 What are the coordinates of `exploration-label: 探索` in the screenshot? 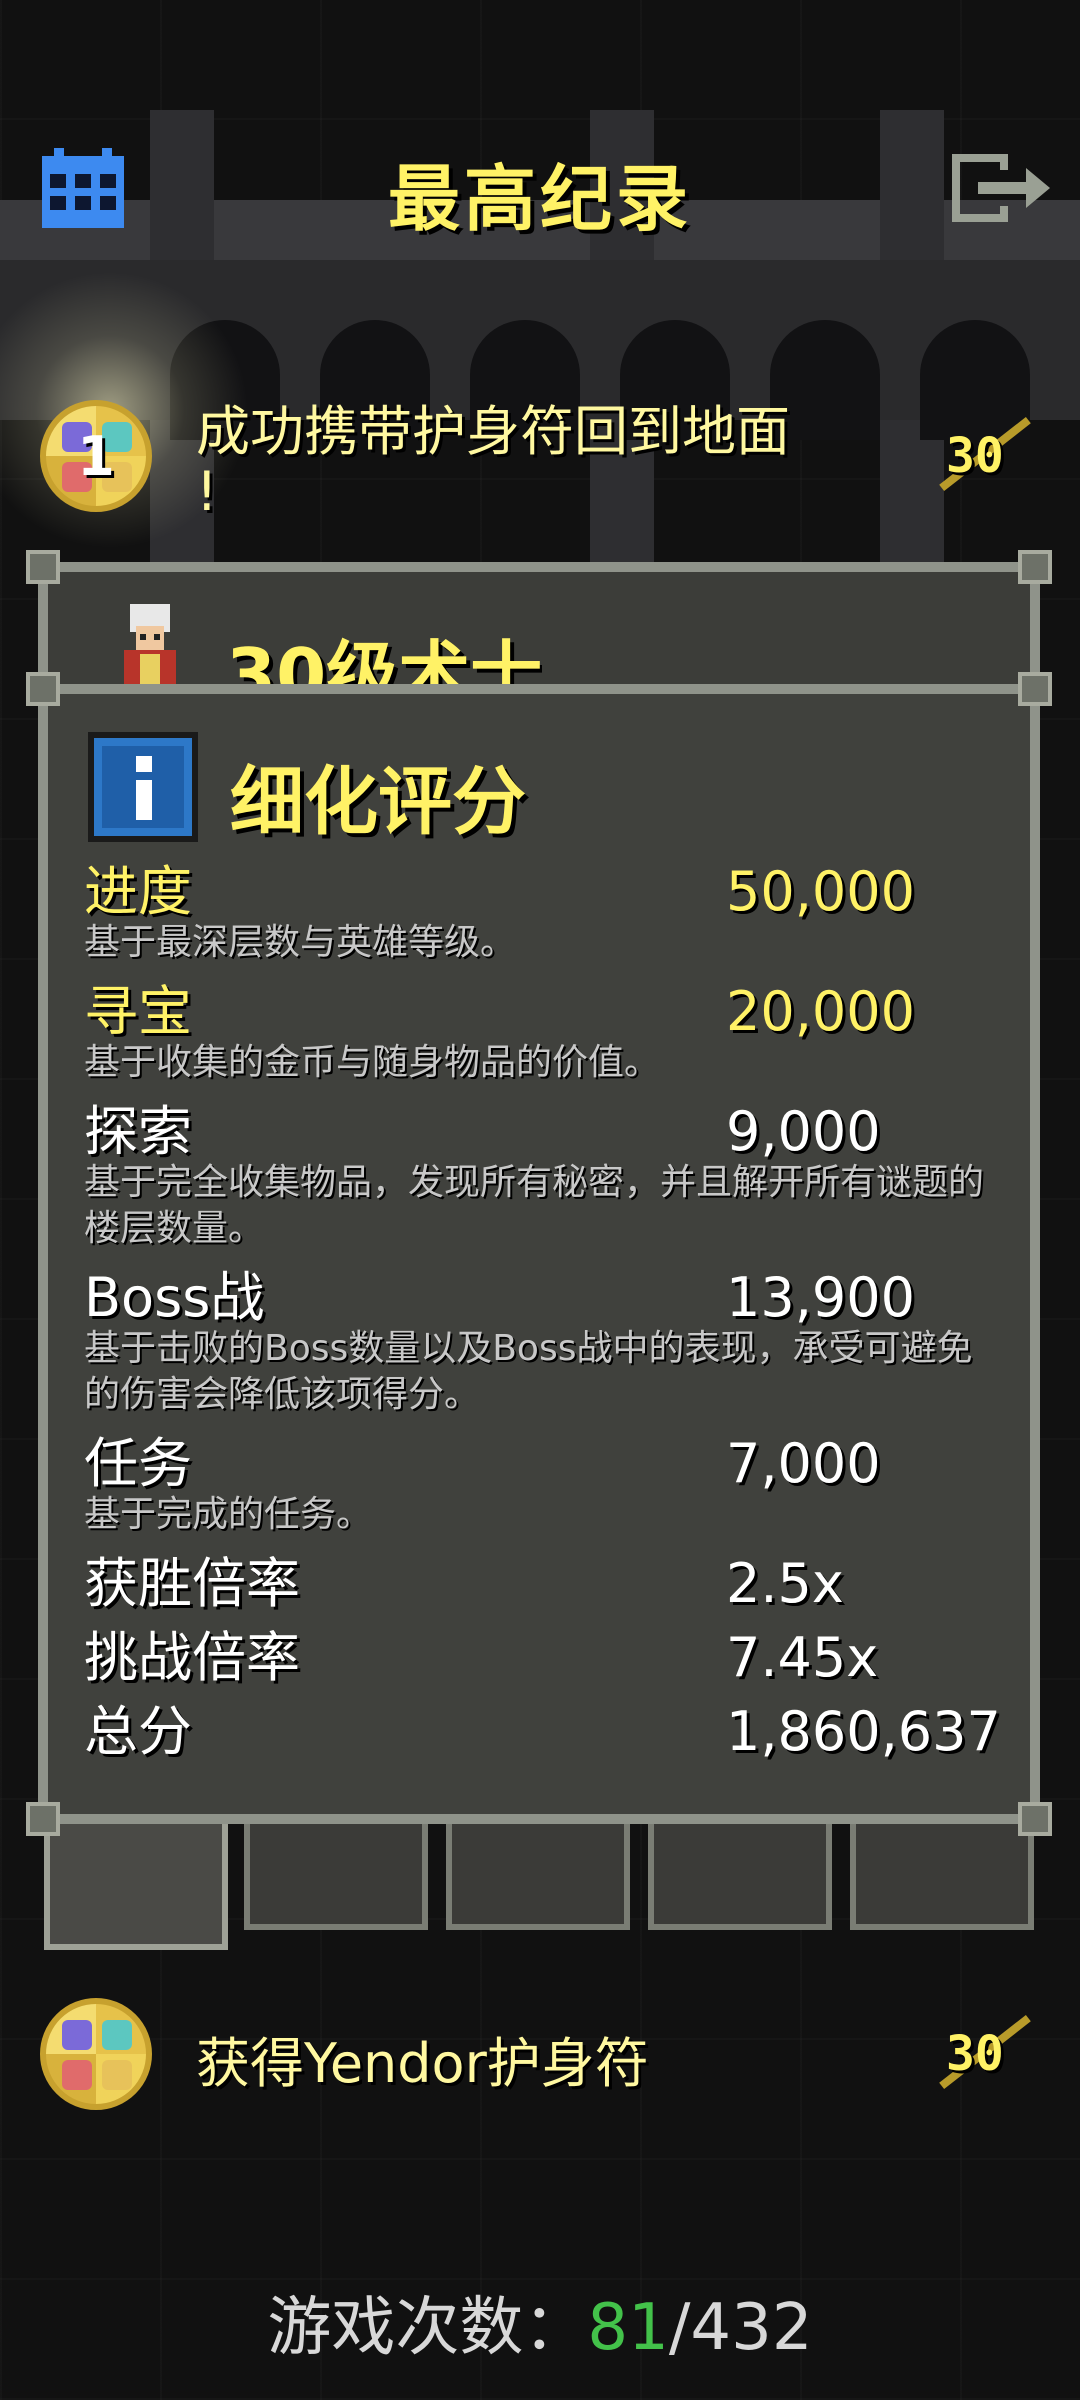 It's located at (138, 1131).